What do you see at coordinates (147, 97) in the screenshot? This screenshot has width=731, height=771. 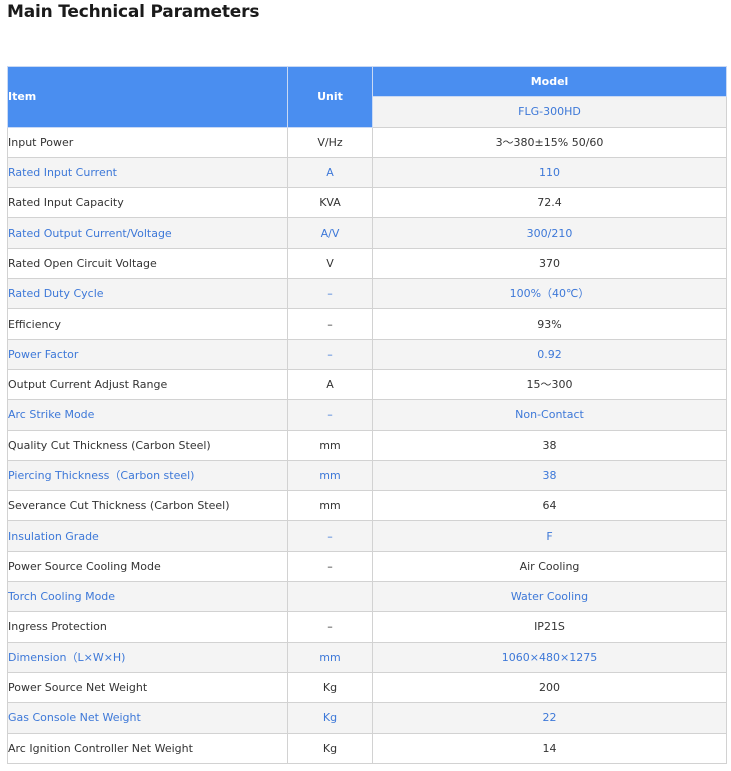 I see `header-item: Item` at bounding box center [147, 97].